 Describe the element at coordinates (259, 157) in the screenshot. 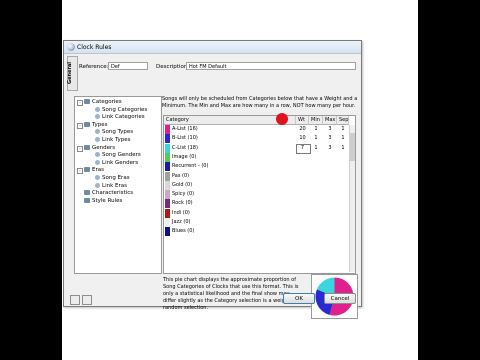

I see `table-row: Image (0)` at that location.